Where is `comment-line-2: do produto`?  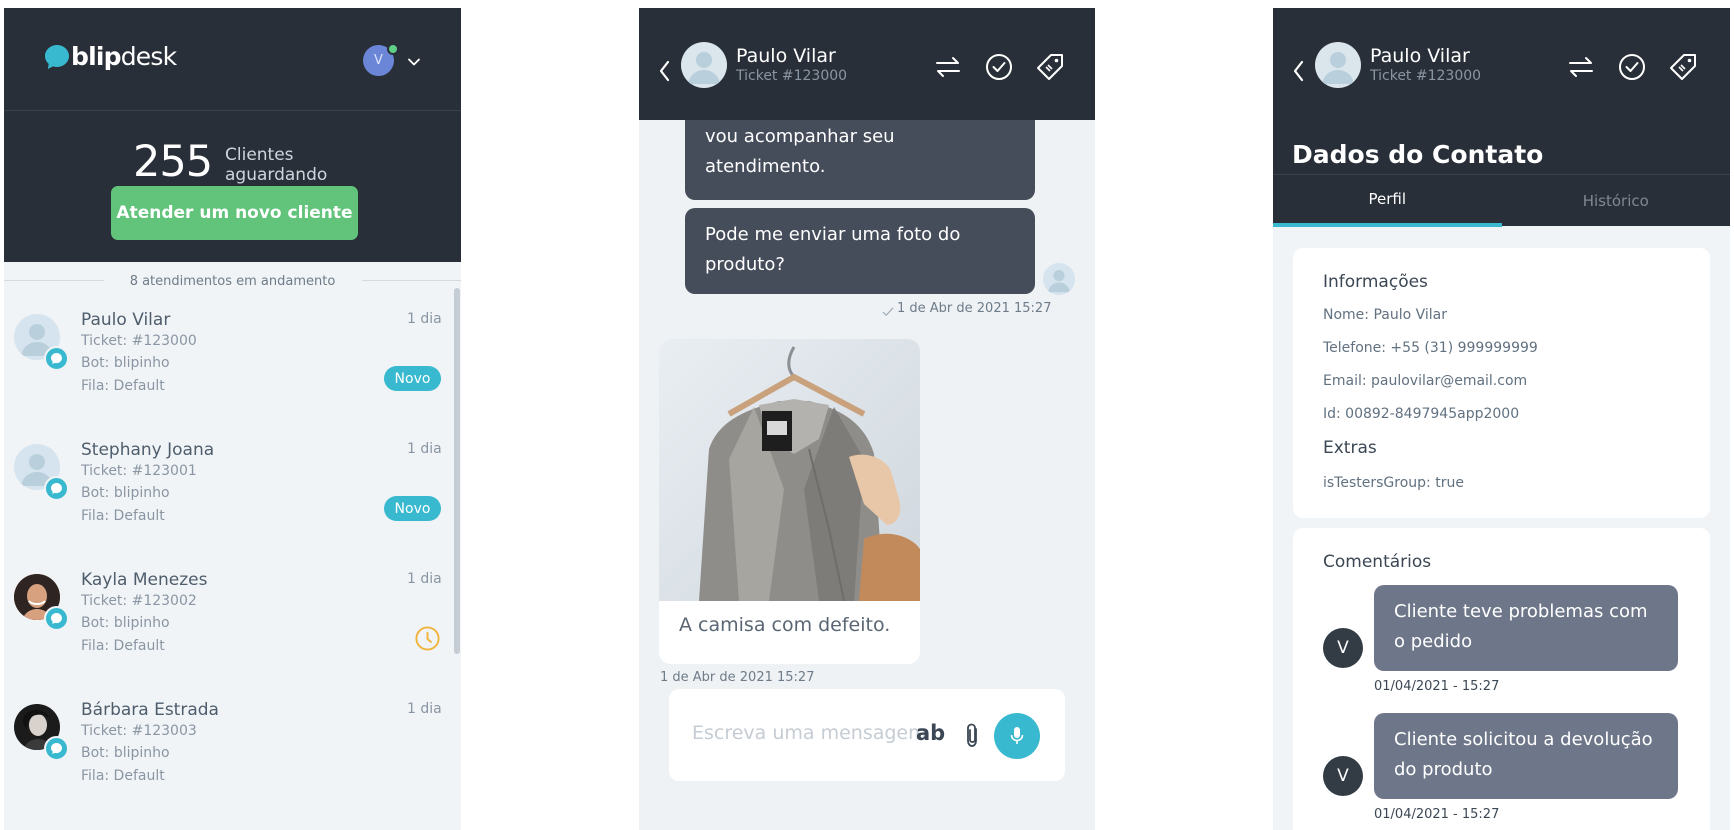 comment-line-2: do produto is located at coordinates (1443, 769).